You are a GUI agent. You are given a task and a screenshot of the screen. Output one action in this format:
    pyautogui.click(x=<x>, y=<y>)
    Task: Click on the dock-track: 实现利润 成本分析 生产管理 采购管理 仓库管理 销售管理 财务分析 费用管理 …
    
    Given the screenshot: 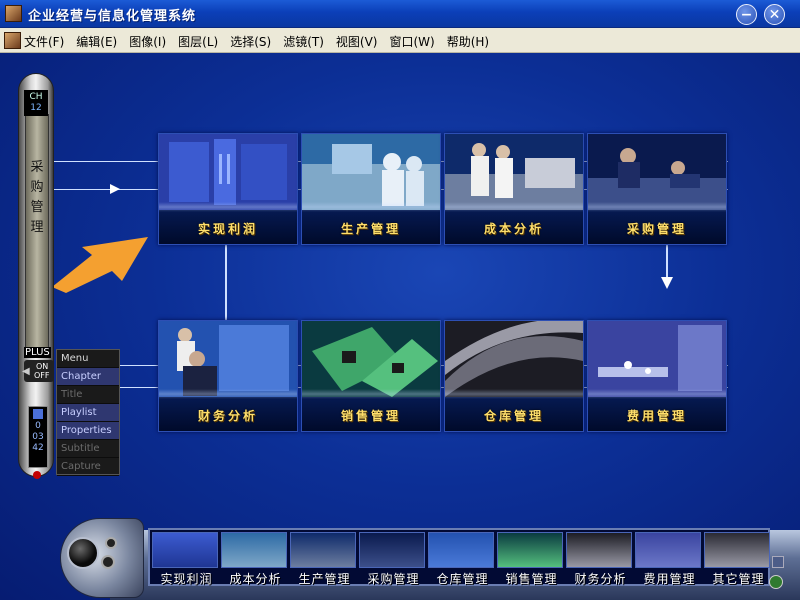 What is the action you would take?
    pyautogui.click(x=459, y=557)
    